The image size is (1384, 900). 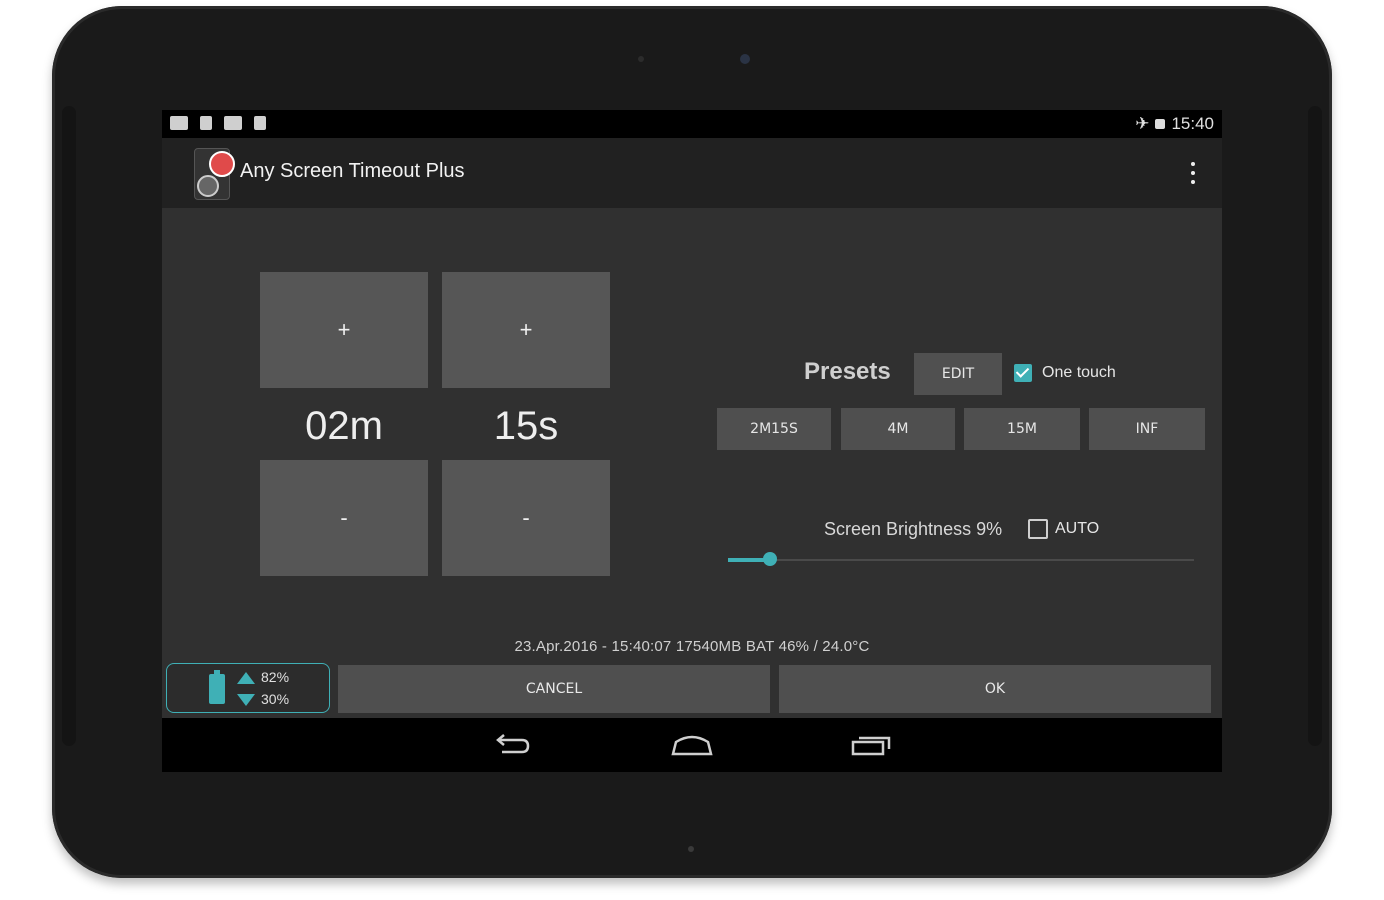 What do you see at coordinates (871, 745) in the screenshot?
I see `recent-apps-icon` at bounding box center [871, 745].